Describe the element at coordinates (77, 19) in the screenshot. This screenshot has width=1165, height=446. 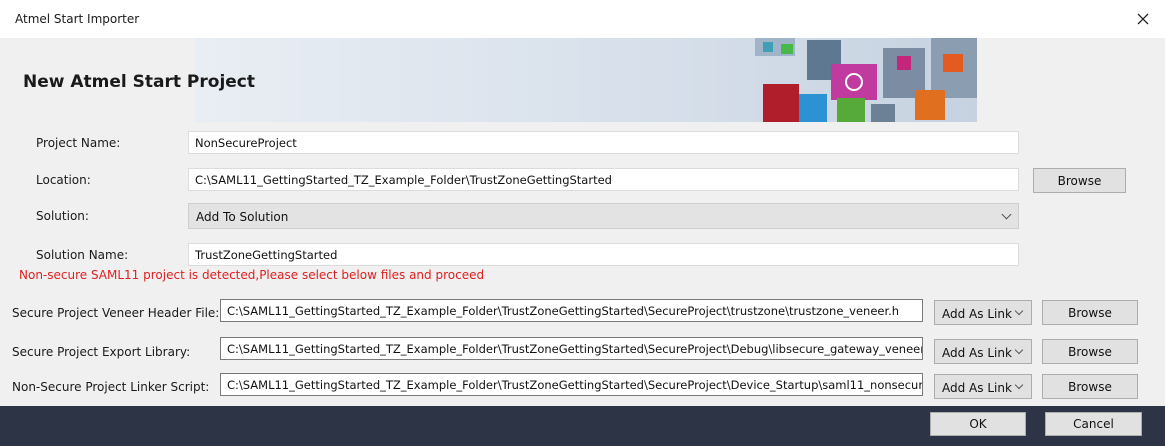
I see `window-title: Atmel Start Importer` at that location.